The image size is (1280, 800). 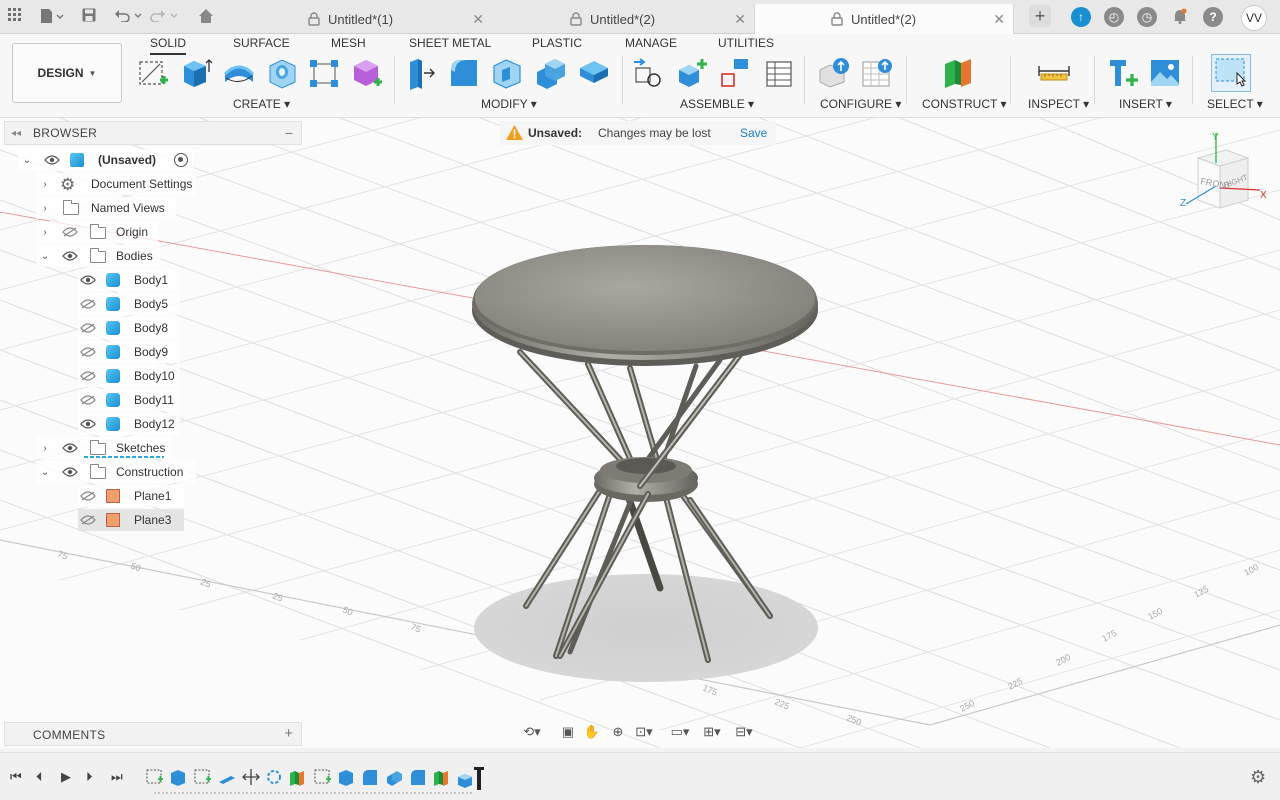 I want to click on display-settings-icon: ▭▾, so click(x=680, y=732).